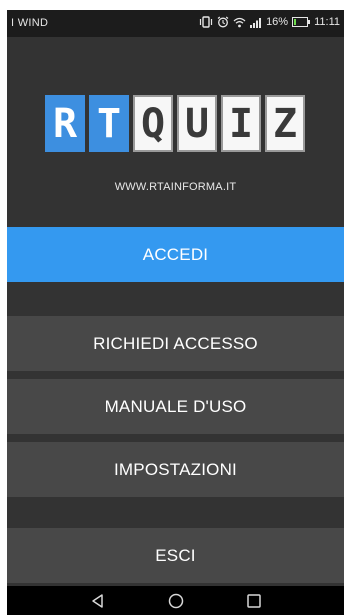  I want to click on logo-letter-i: I, so click(241, 123).